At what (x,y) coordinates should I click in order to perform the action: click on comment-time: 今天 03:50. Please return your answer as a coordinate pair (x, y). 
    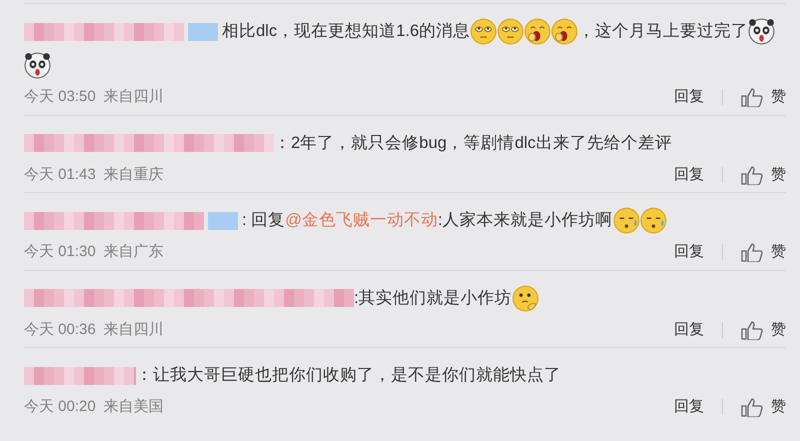
    Looking at the image, I should click on (60, 97).